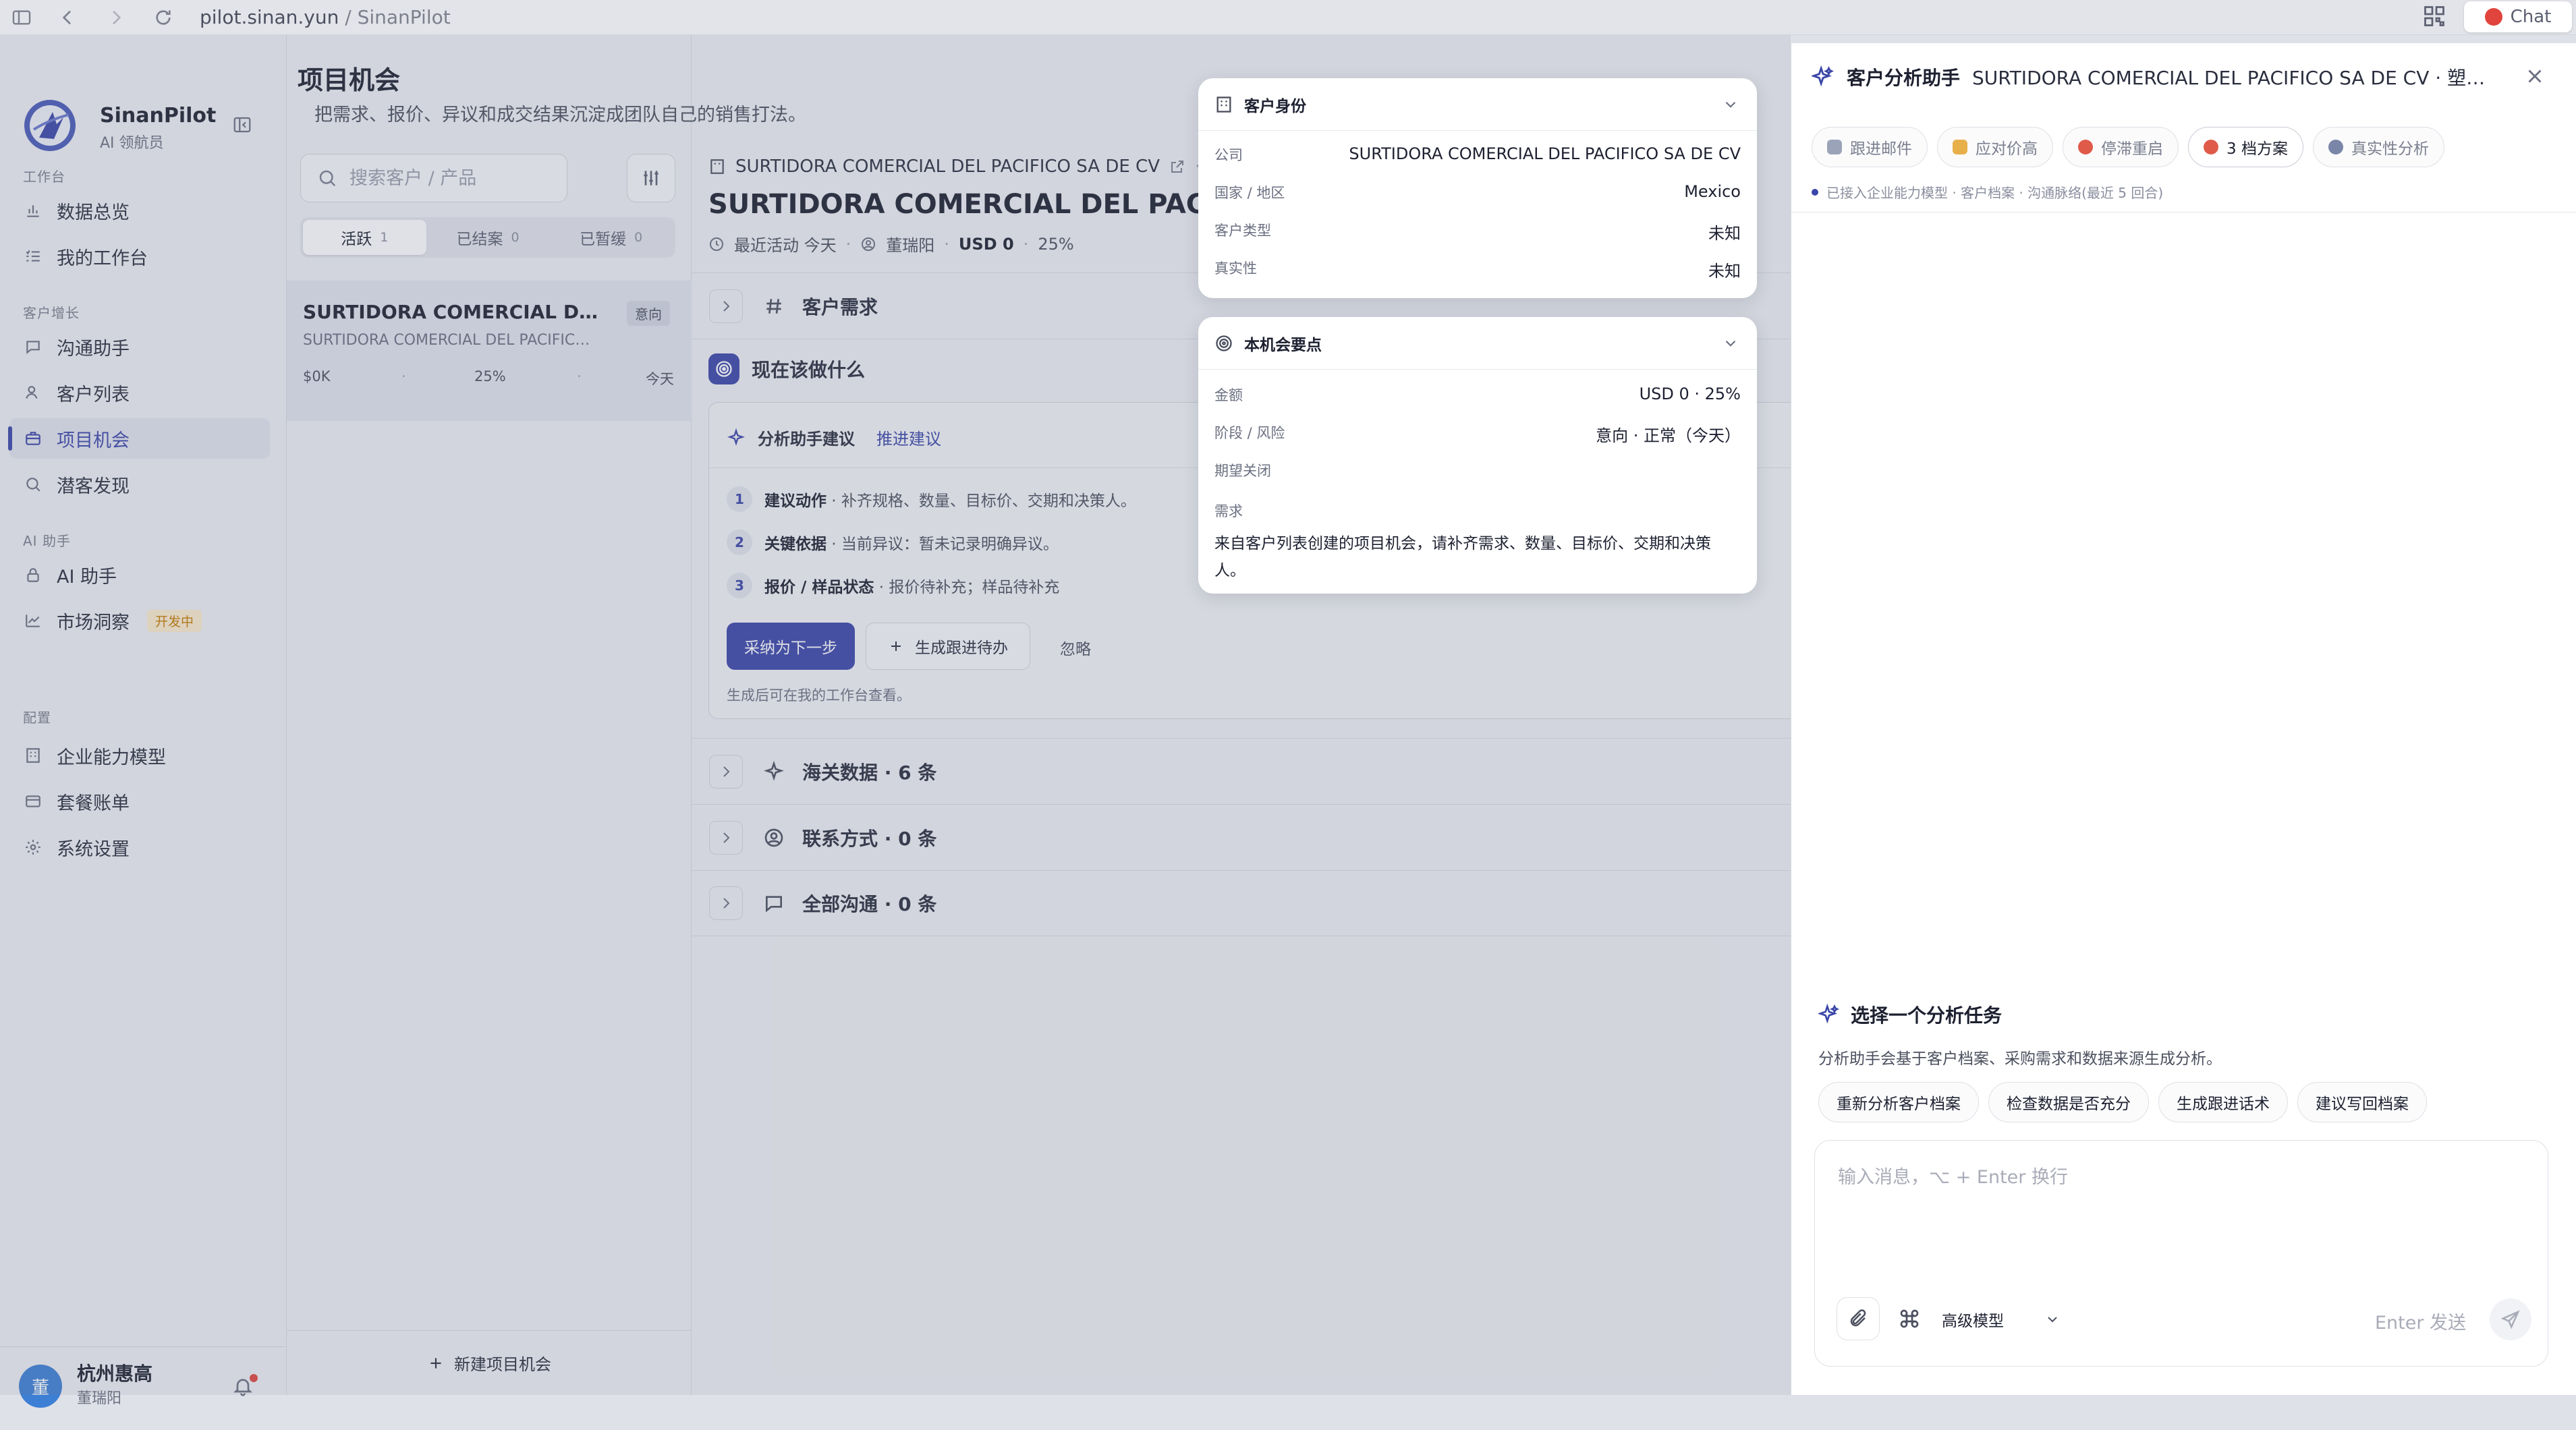  Describe the element at coordinates (139, 847) in the screenshot. I see `sidebar-item-settings: 系统设置` at that location.